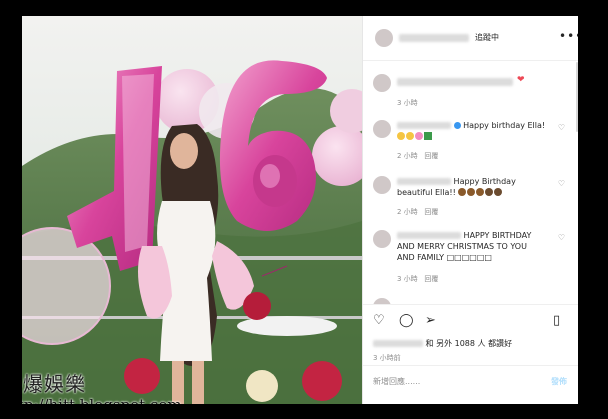 The height and width of the screenshot is (419, 608). Describe the element at coordinates (407, 103) in the screenshot. I see `caption-time: 3 小時` at that location.